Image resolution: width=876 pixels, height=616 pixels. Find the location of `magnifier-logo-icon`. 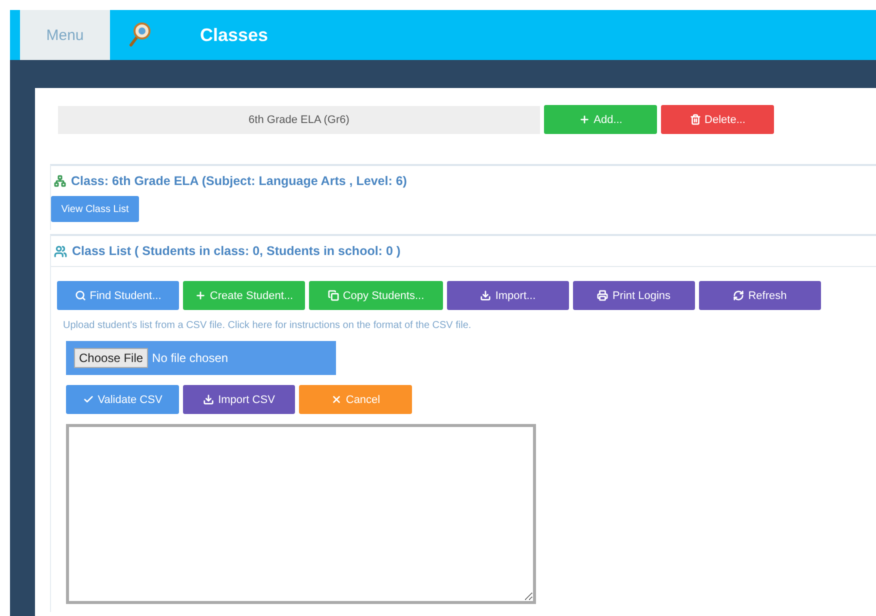

magnifier-logo-icon is located at coordinates (140, 35).